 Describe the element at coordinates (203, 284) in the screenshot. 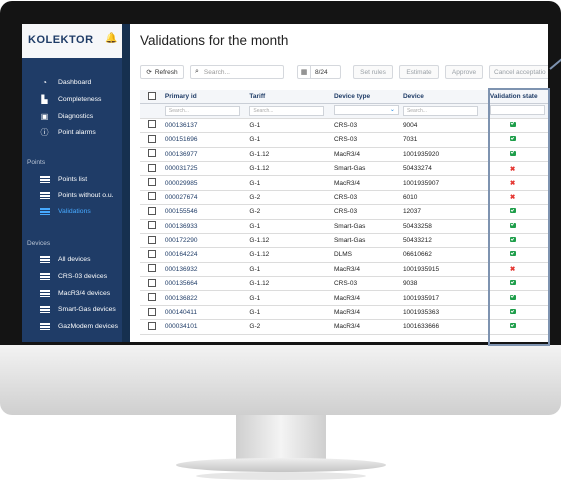

I see `cell-primary-id: 000135664` at that location.